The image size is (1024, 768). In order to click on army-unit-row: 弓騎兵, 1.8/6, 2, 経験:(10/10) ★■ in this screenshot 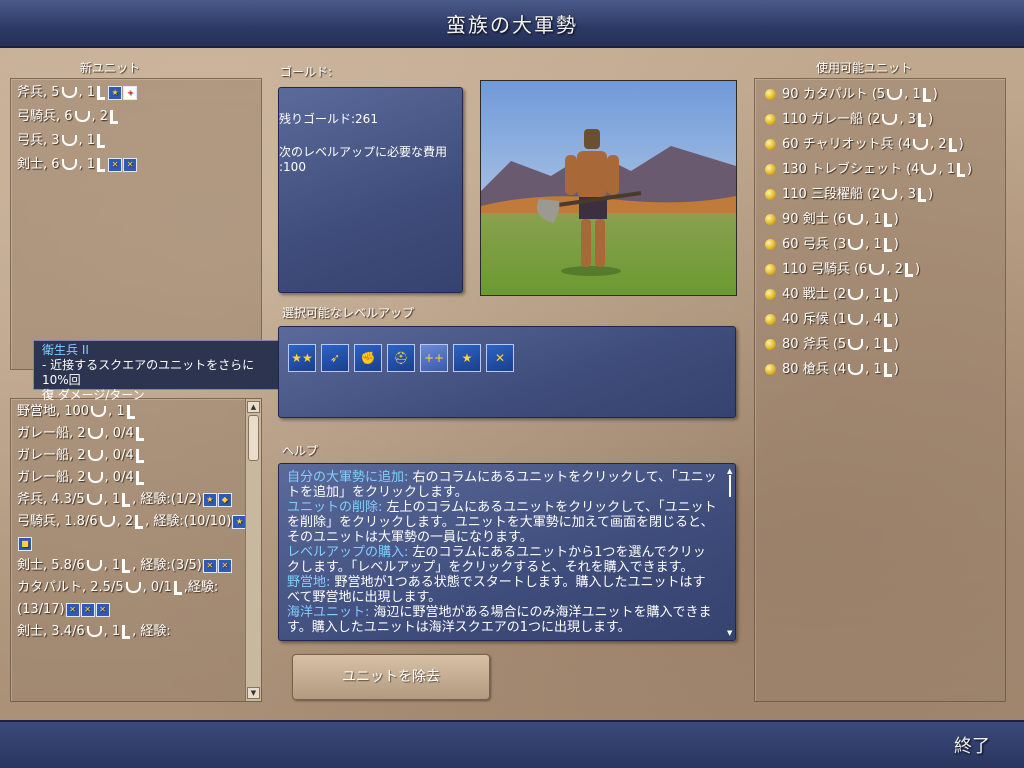, I will do `click(129, 533)`.